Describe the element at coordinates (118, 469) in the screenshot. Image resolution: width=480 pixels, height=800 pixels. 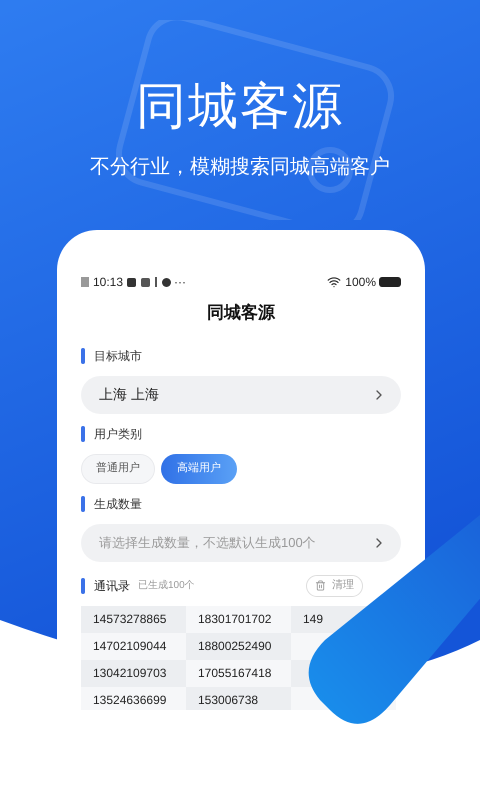
I see `user-type-chip: 普通用户` at that location.